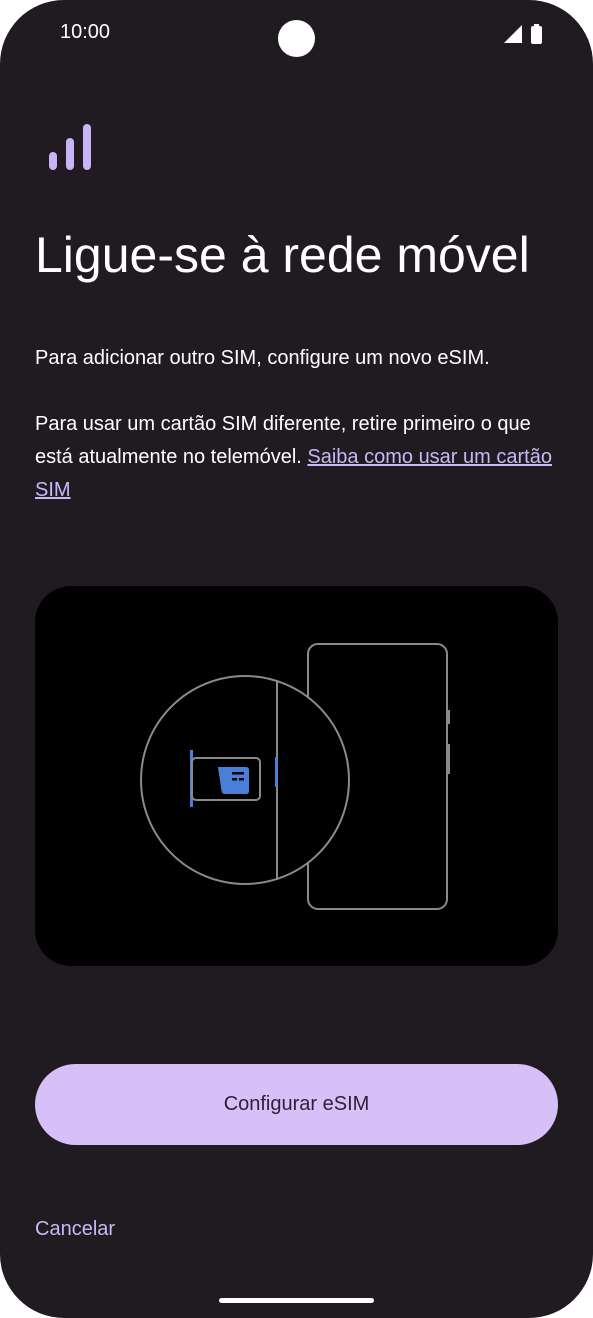 The image size is (593, 1318). I want to click on sim-slot-indicator, so click(276, 772).